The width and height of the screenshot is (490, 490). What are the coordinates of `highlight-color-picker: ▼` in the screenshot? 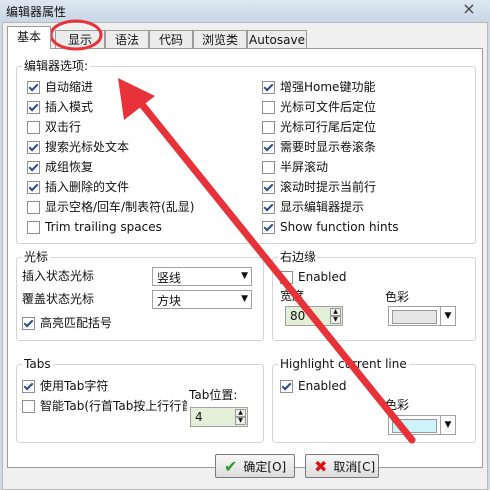 It's located at (422, 425).